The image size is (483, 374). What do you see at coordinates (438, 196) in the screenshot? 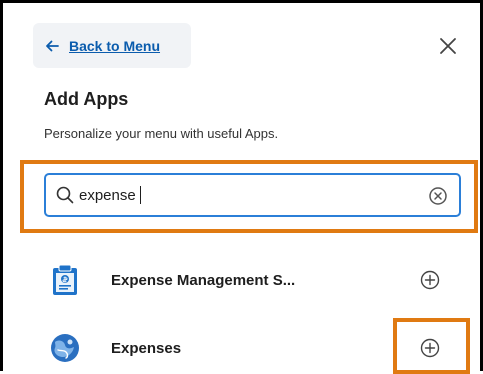
I see `clear-search-icon` at bounding box center [438, 196].